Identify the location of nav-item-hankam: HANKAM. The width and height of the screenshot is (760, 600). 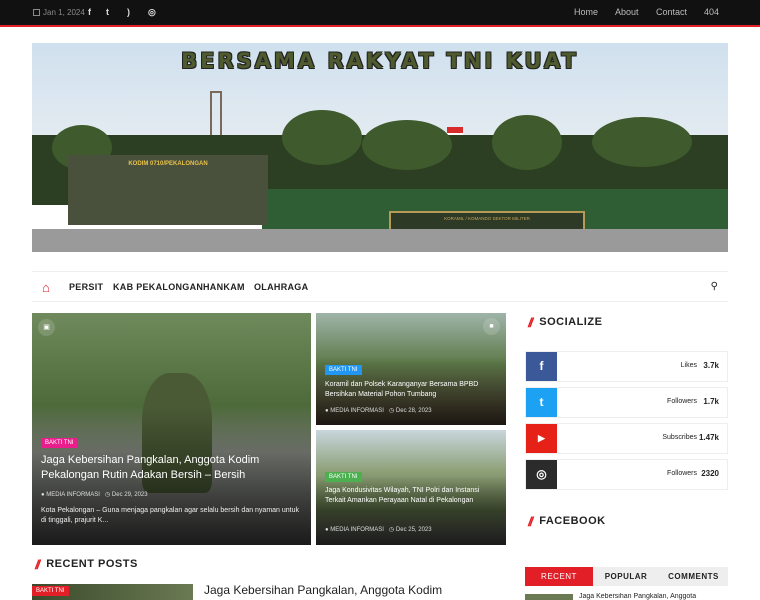
(224, 287).